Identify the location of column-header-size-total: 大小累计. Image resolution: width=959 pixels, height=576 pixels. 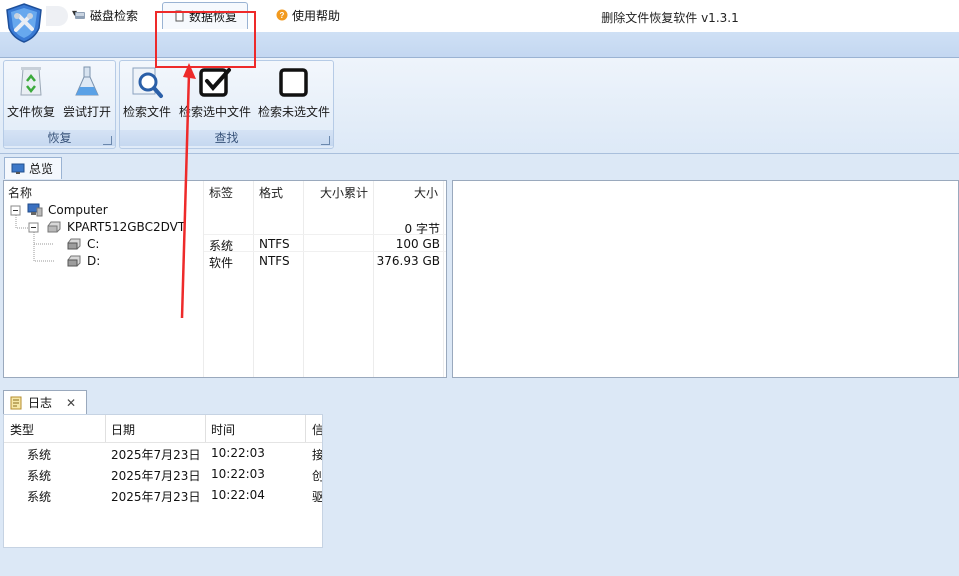
(336, 192).